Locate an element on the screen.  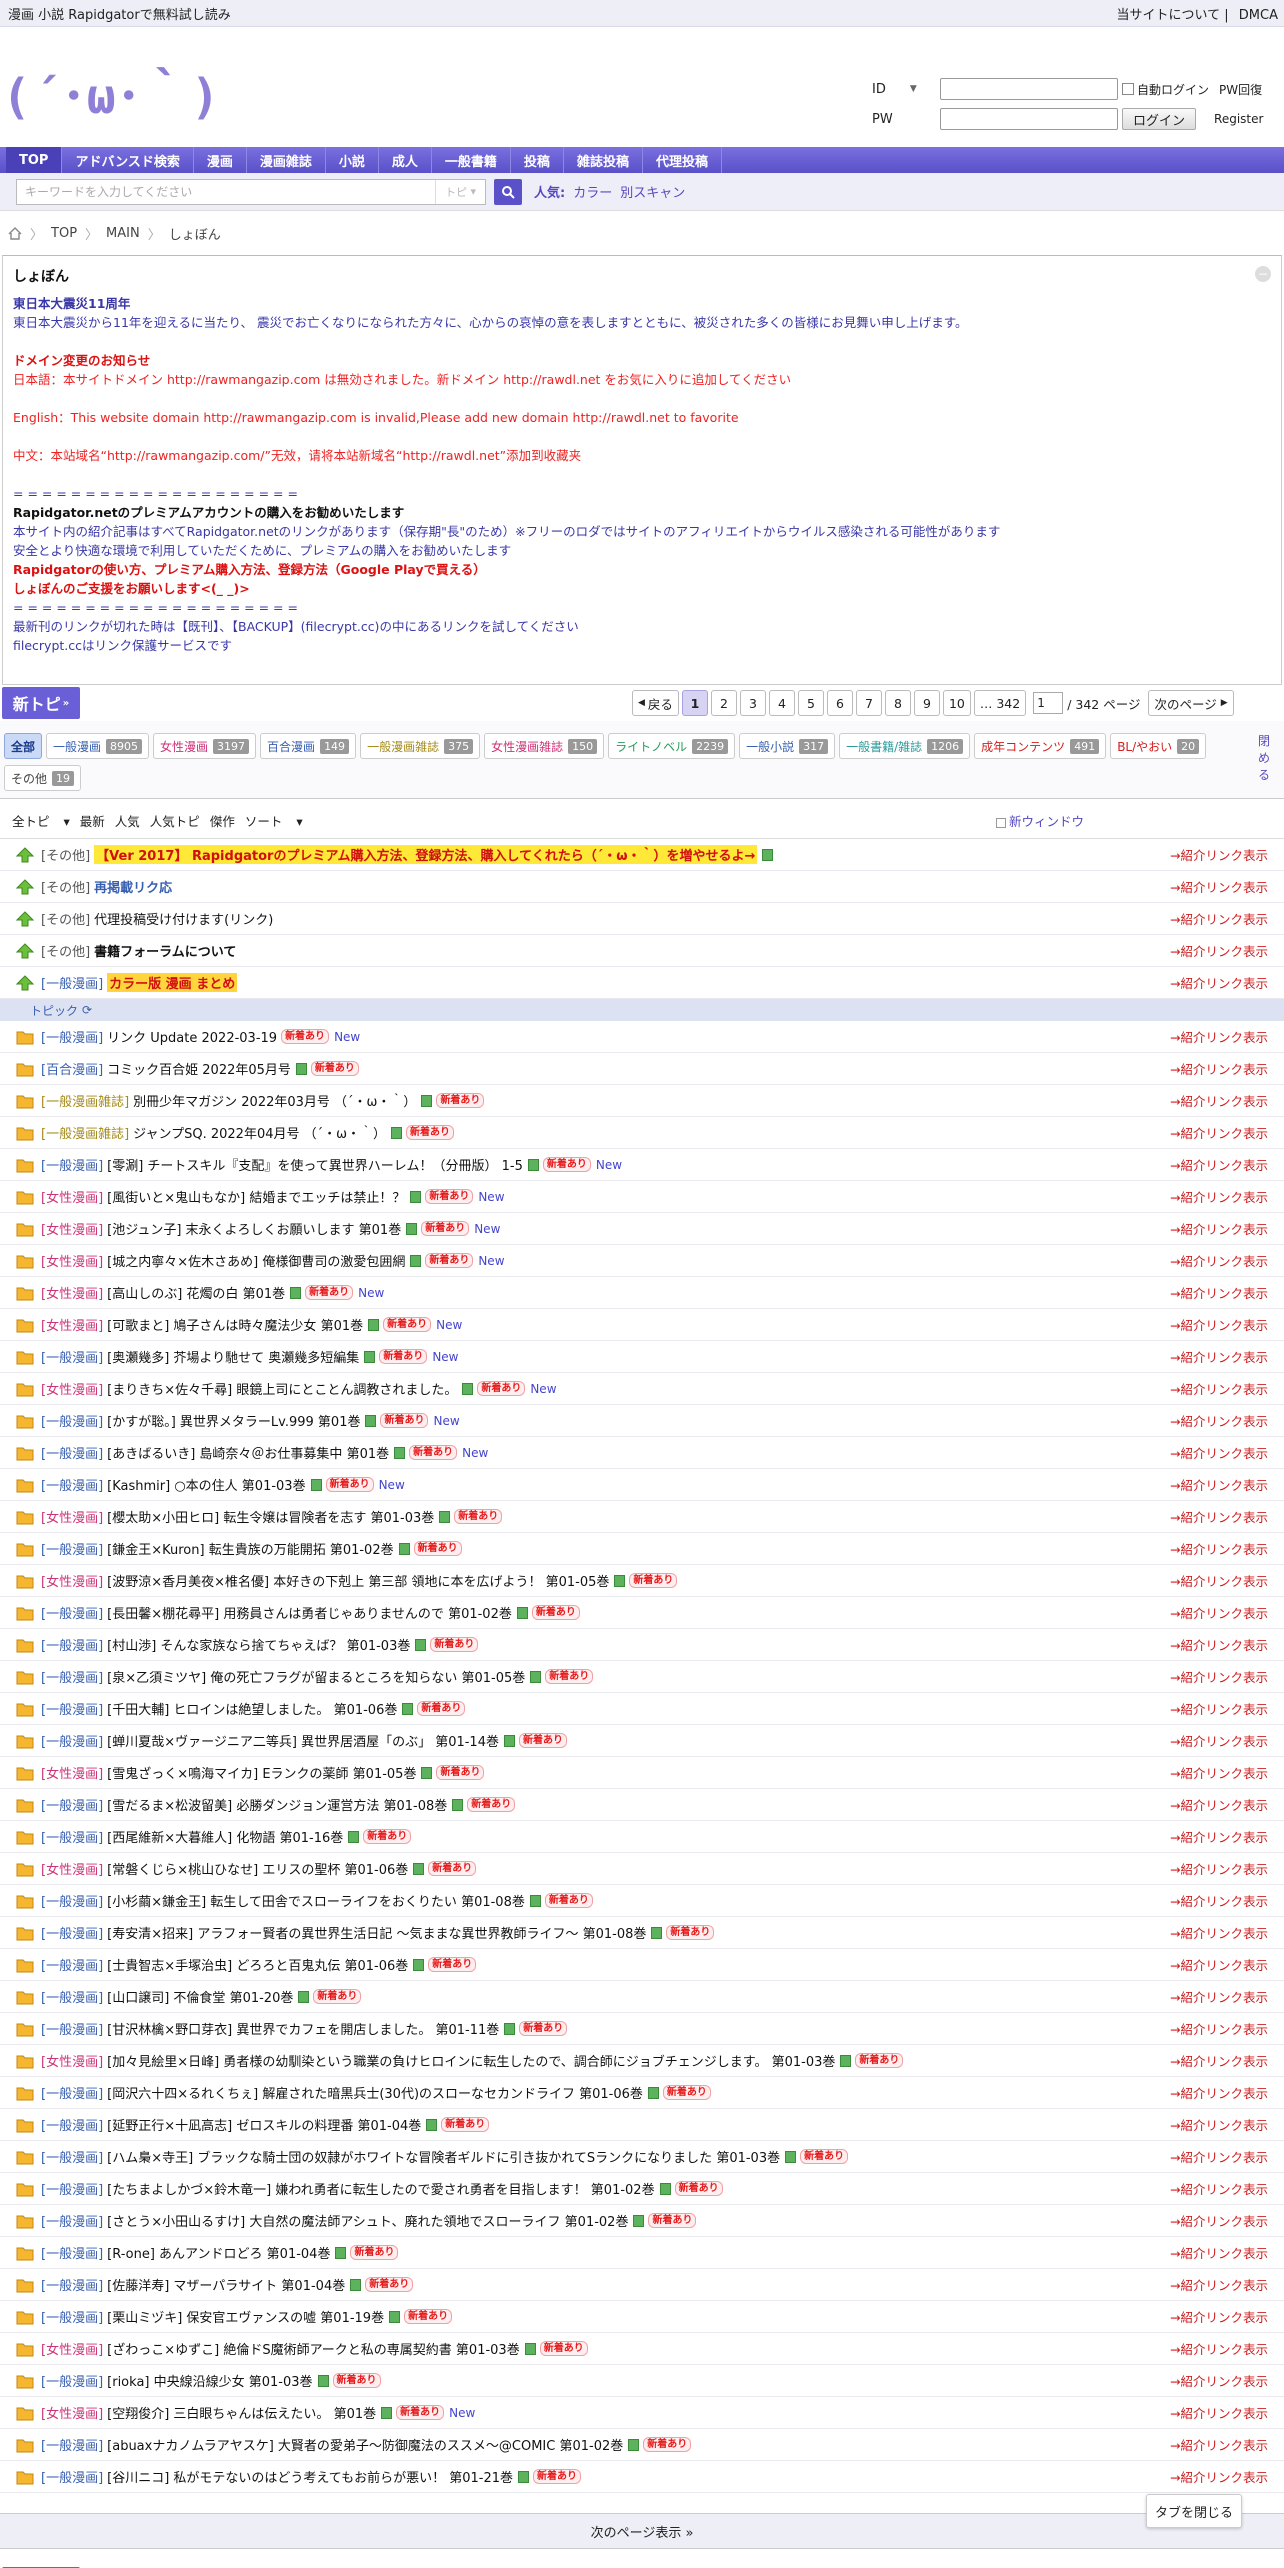
topic-row: [女性漫画] [高山しのぶ] 花燭の白 第01巻 新着あり New →紹介リンク表示 is located at coordinates (642, 1293).